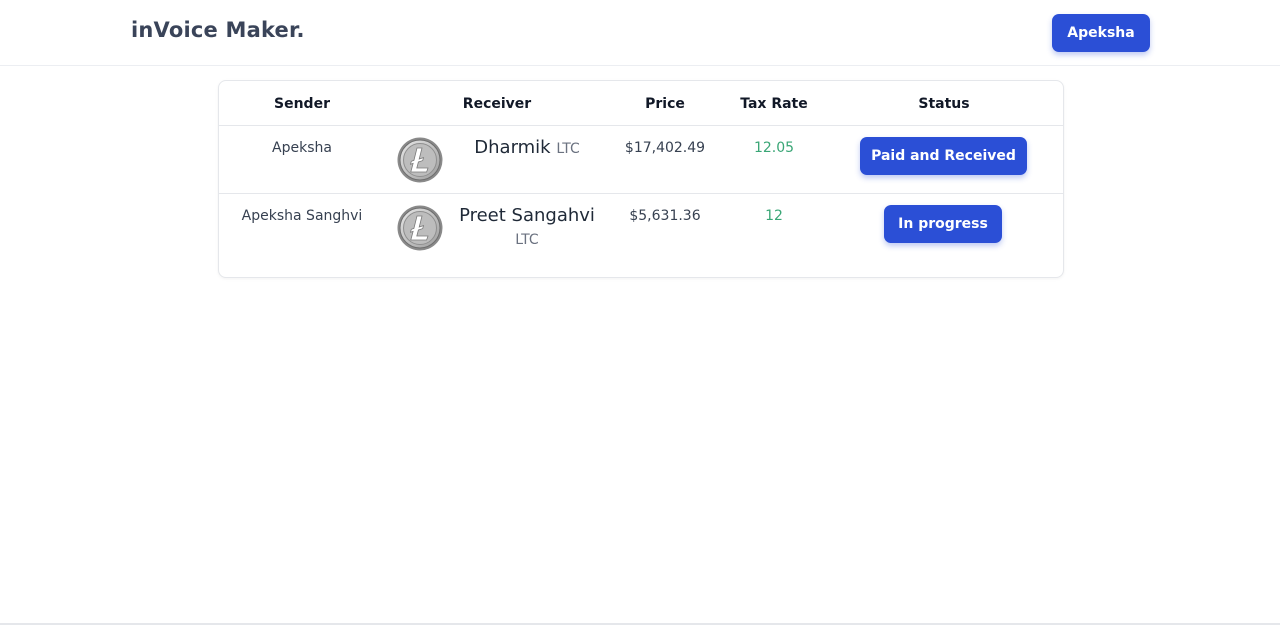 The height and width of the screenshot is (625, 1280). I want to click on navbar: inVoice Maker. Apeksha, so click(640, 33).